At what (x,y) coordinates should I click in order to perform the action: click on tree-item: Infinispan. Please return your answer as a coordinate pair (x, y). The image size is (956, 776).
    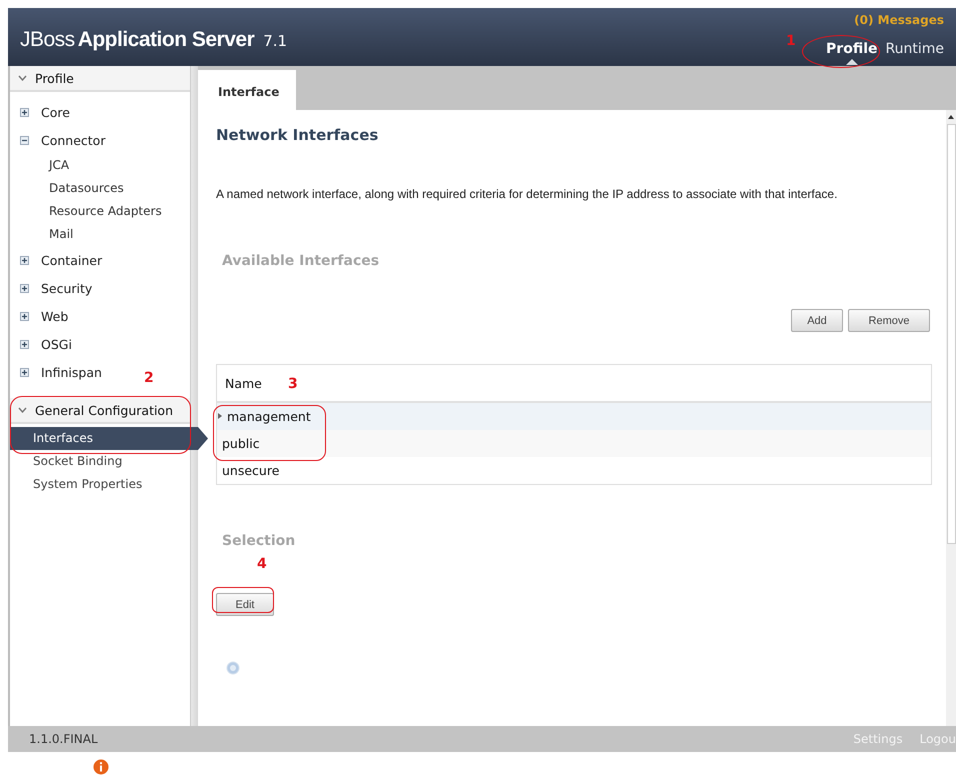
    Looking at the image, I should click on (71, 372).